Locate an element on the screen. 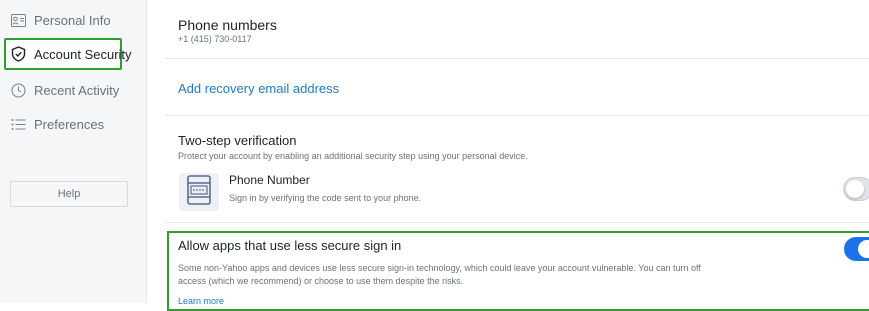  shield-icon is located at coordinates (18, 54).